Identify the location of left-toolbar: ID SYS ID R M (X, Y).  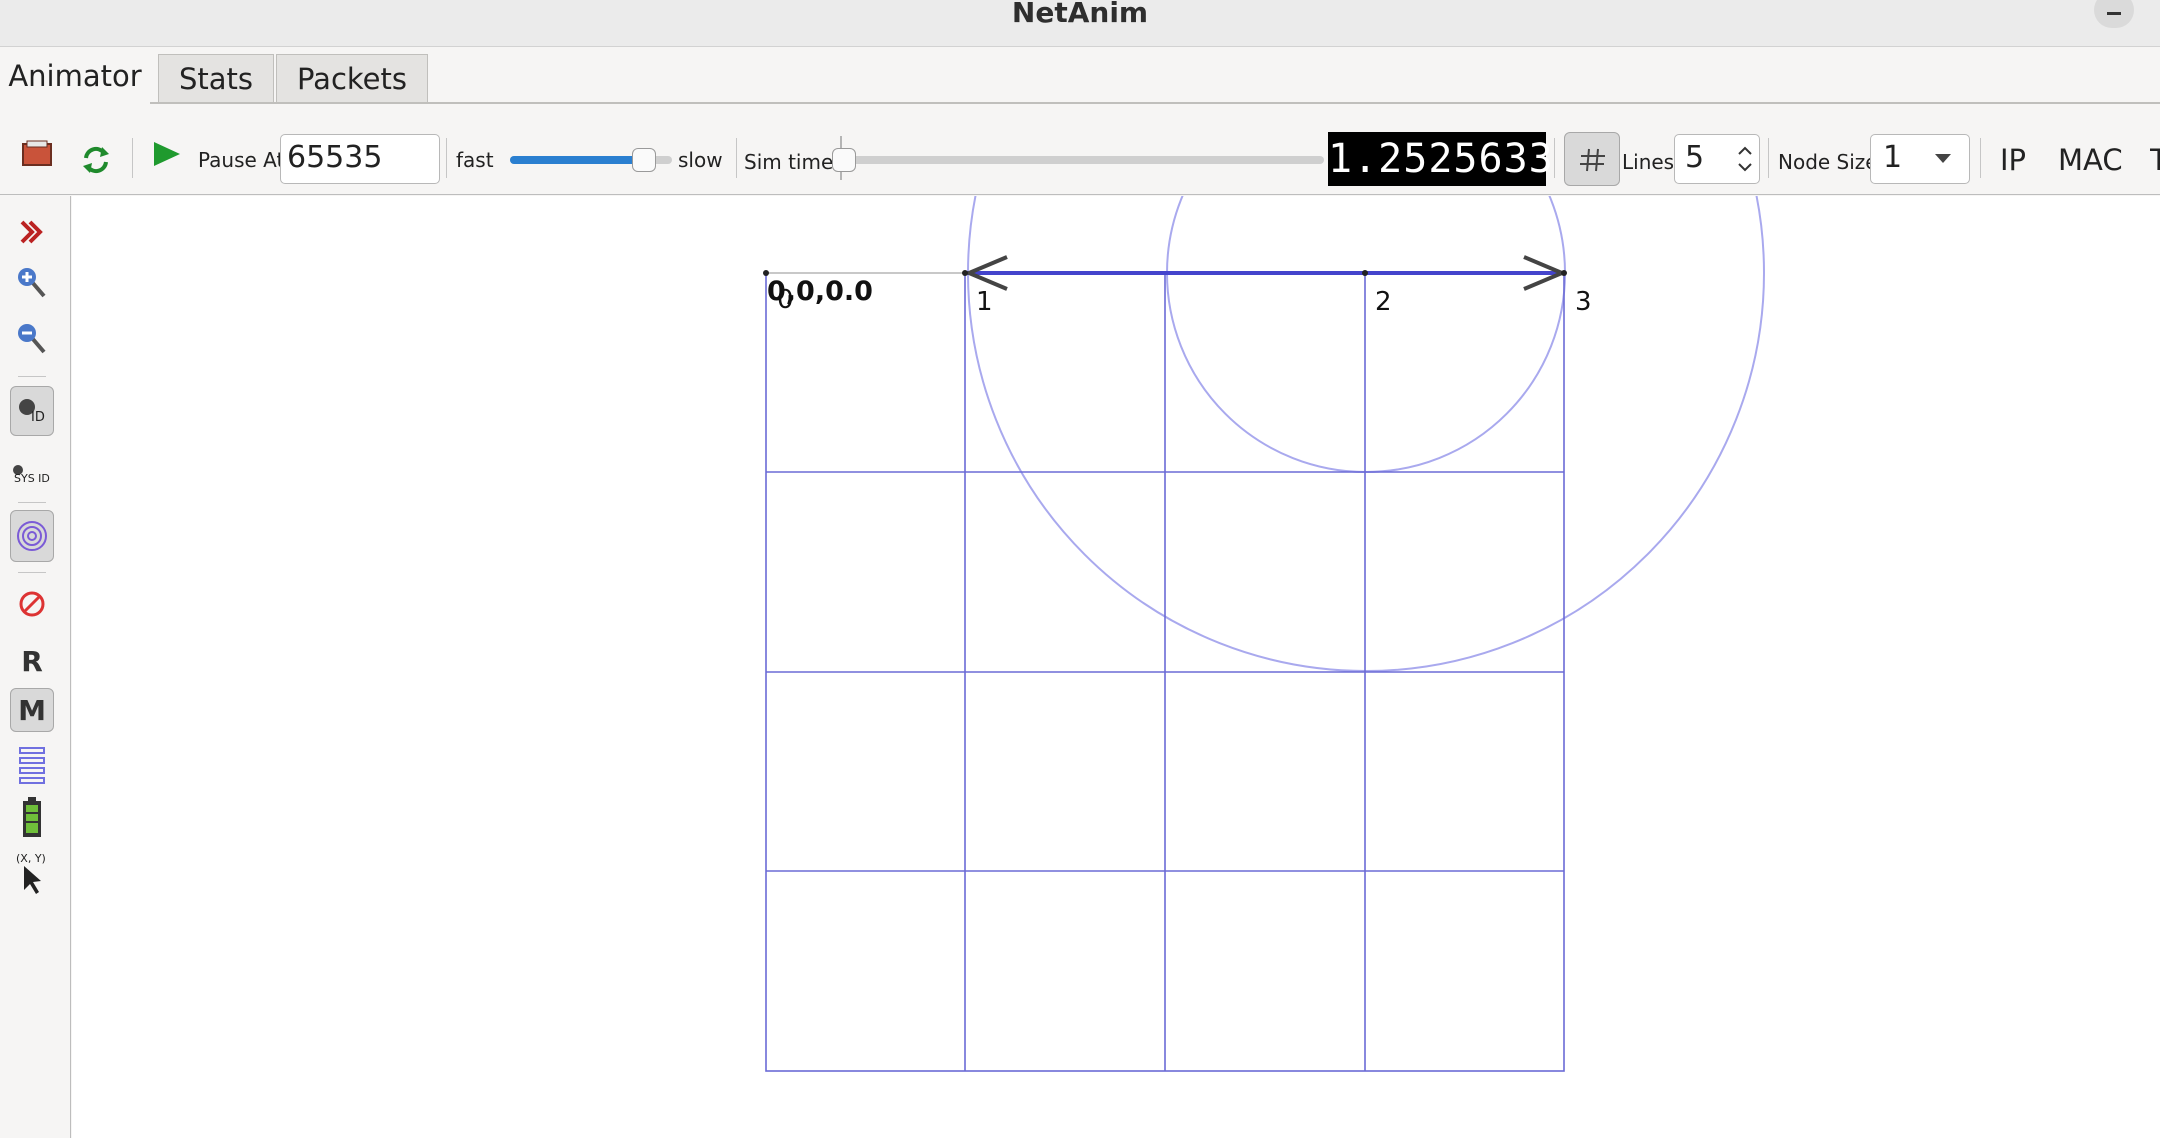
(35, 667).